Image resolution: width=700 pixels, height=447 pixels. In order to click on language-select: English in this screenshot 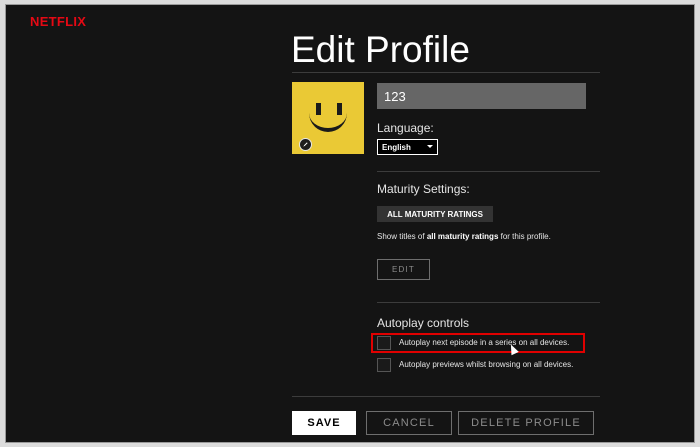, I will do `click(407, 147)`.